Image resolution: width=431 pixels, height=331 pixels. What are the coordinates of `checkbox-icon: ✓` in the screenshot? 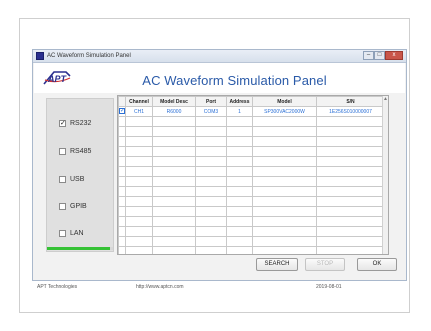 It's located at (122, 111).